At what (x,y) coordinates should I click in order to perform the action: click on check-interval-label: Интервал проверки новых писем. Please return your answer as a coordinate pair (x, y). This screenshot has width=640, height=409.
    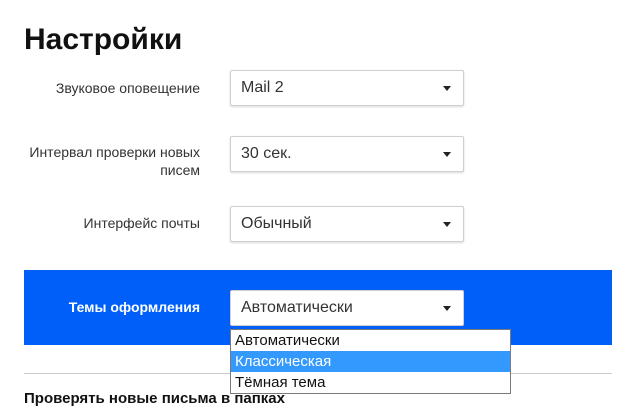
    Looking at the image, I should click on (114, 161).